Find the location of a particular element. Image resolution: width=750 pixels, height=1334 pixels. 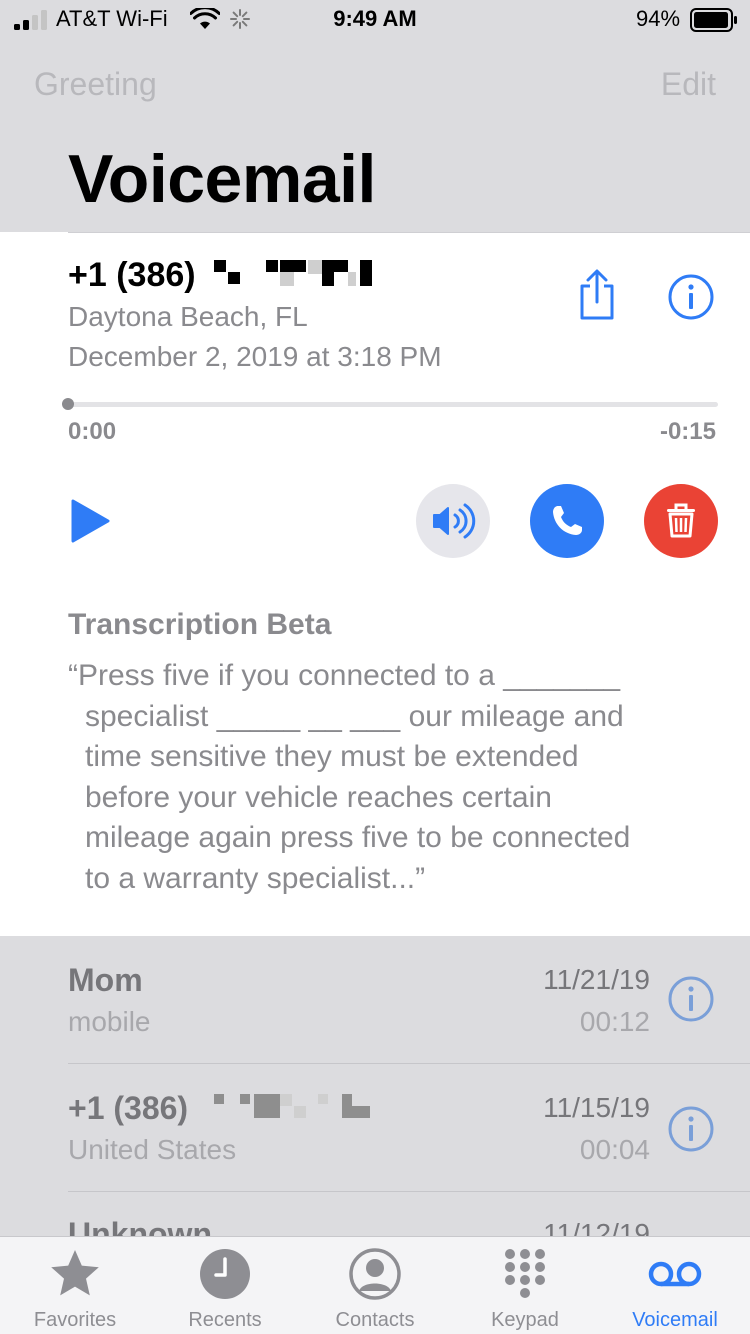

person-circle-icon is located at coordinates (375, 1274).